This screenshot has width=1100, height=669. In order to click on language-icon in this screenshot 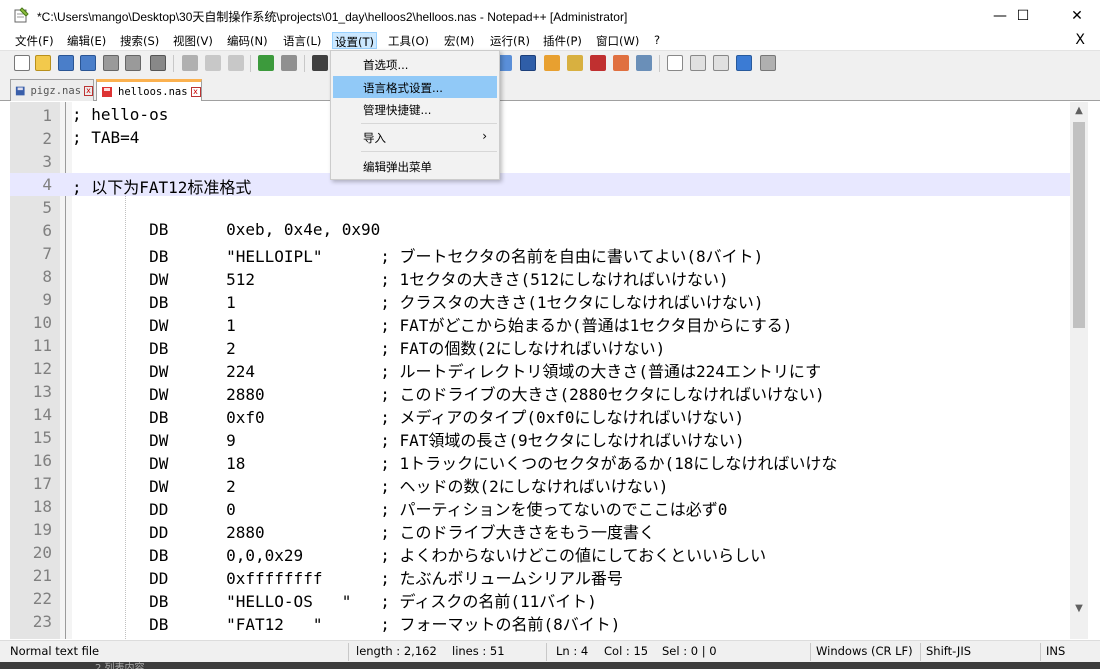, I will do `click(575, 63)`.